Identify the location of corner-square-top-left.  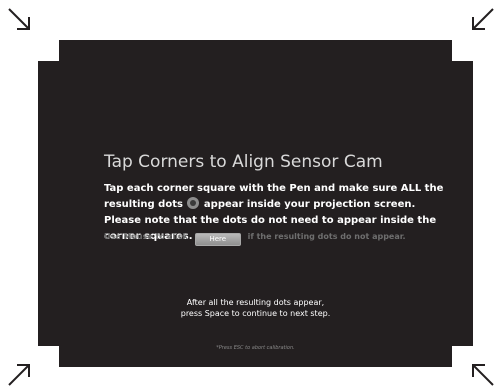
(48, 50).